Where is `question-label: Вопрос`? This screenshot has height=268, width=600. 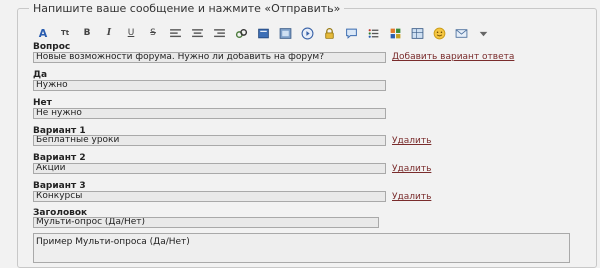 question-label: Вопрос is located at coordinates (52, 47).